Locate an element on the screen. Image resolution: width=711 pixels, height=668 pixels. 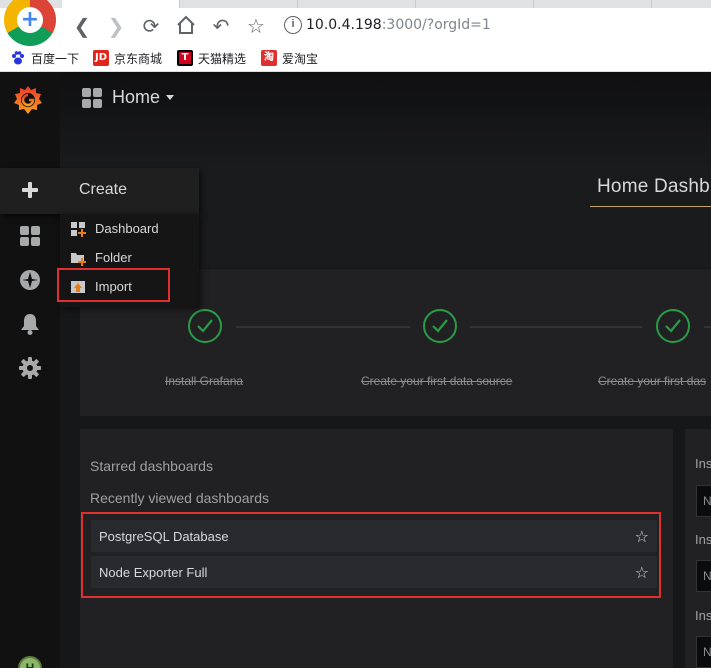
sidebar-item-explore is located at coordinates (30, 280).